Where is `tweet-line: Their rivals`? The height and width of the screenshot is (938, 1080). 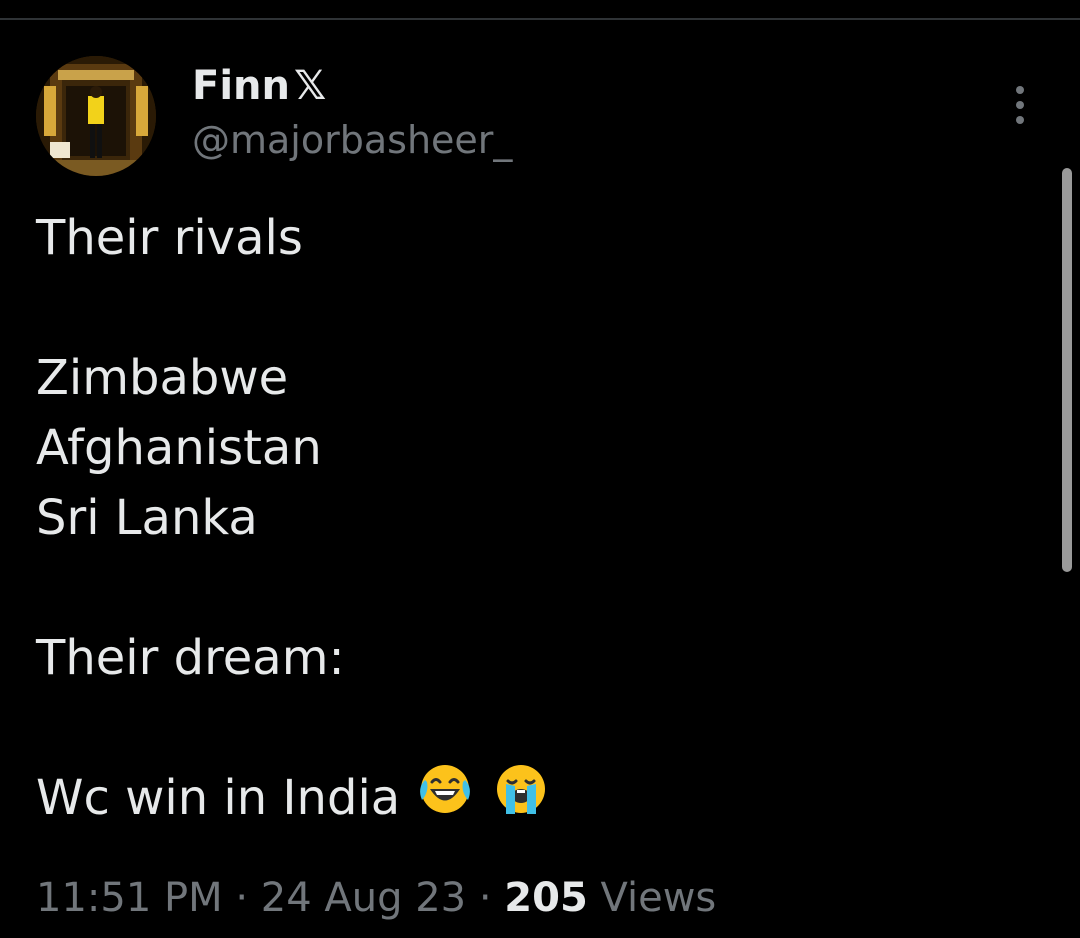
tweet-line: Their rivals is located at coordinates (169, 238).